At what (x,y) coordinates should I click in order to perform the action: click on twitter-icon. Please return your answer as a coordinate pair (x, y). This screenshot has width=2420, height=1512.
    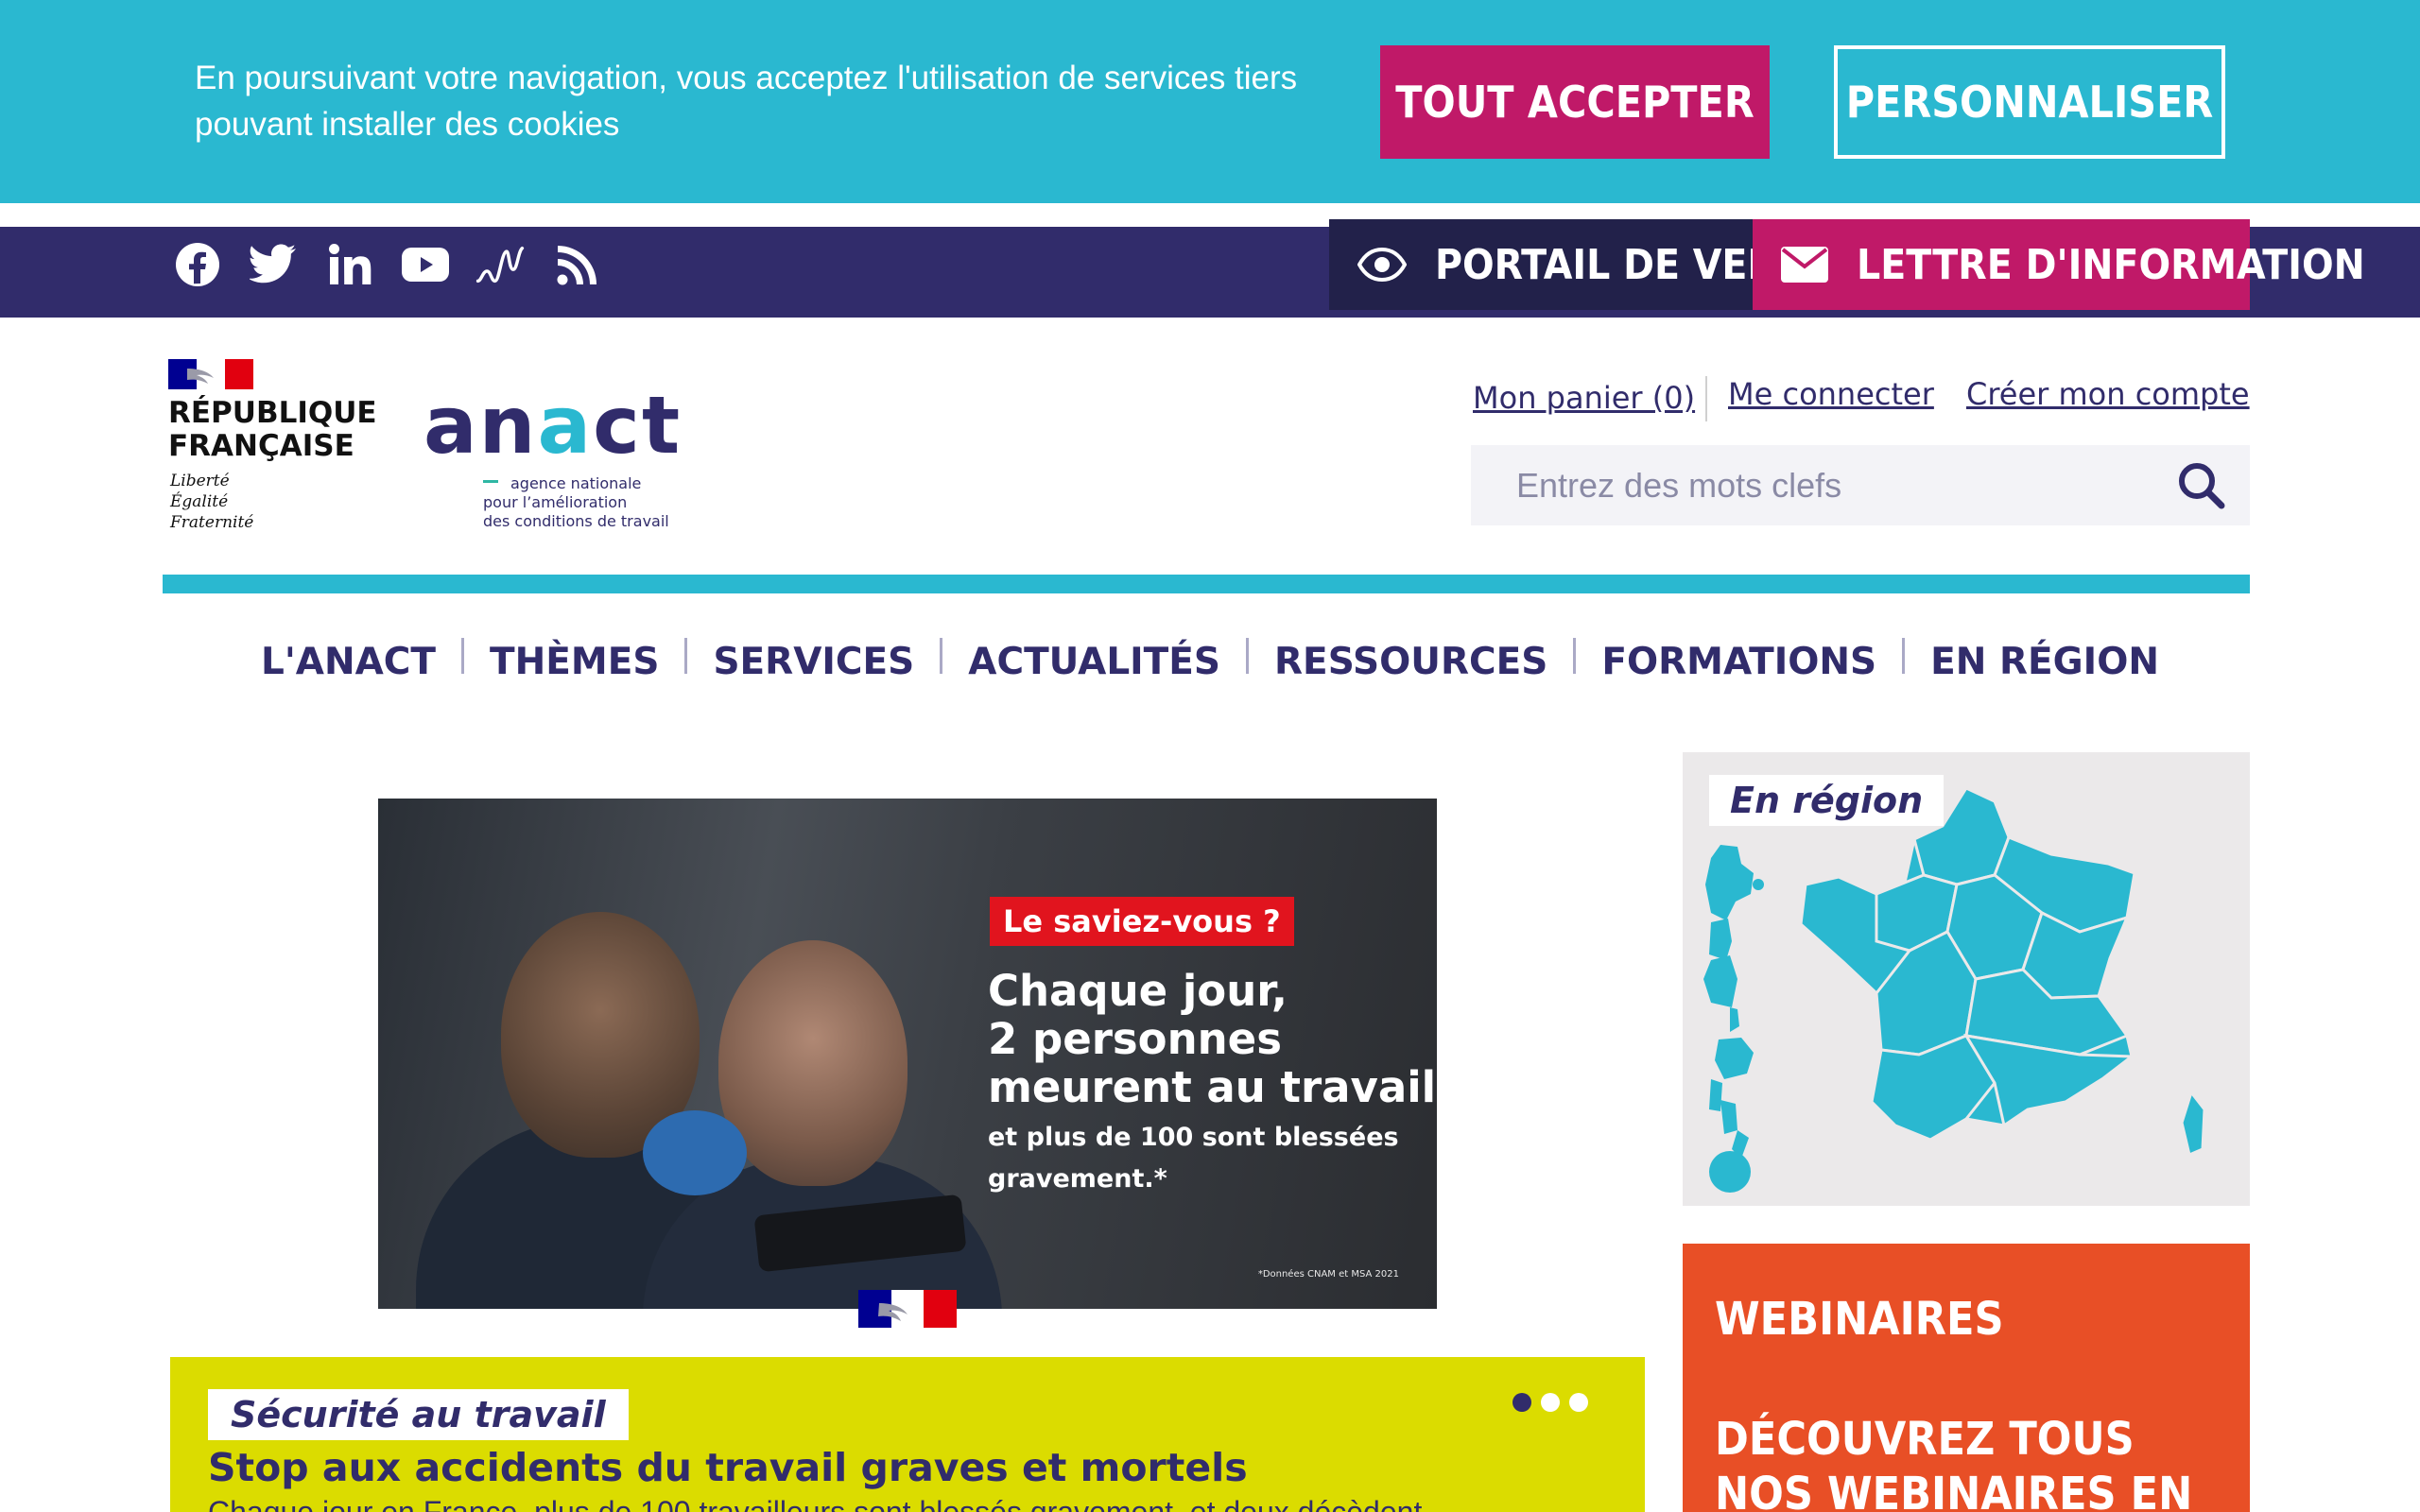
    Looking at the image, I should click on (273, 264).